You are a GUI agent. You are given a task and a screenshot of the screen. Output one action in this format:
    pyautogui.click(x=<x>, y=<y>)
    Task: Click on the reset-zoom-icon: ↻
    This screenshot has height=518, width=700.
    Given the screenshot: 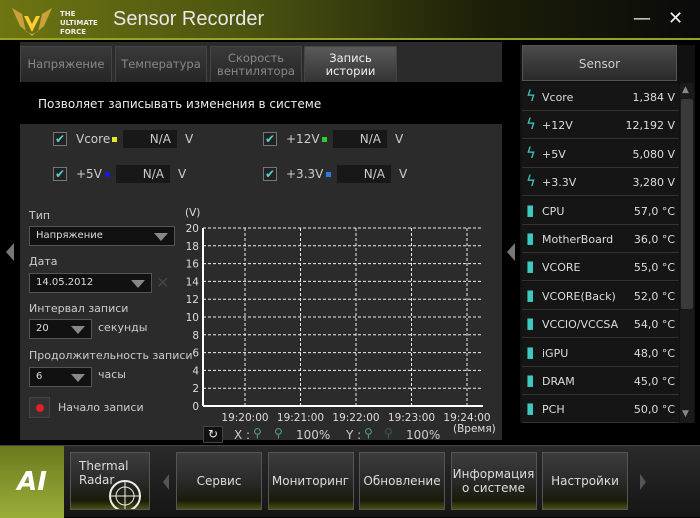 What is the action you would take?
    pyautogui.click(x=213, y=434)
    